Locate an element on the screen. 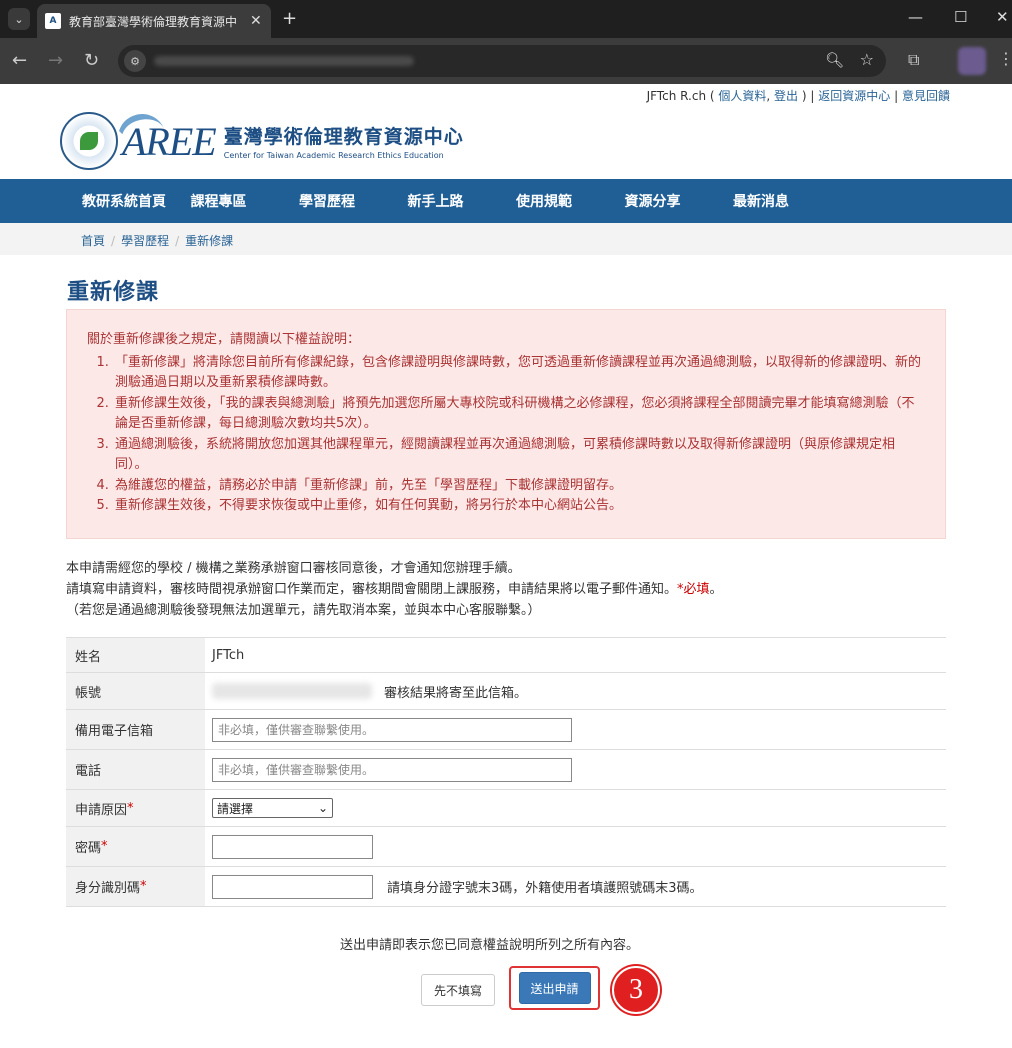 The height and width of the screenshot is (1048, 1012). account-value-blurred is located at coordinates (292, 691).